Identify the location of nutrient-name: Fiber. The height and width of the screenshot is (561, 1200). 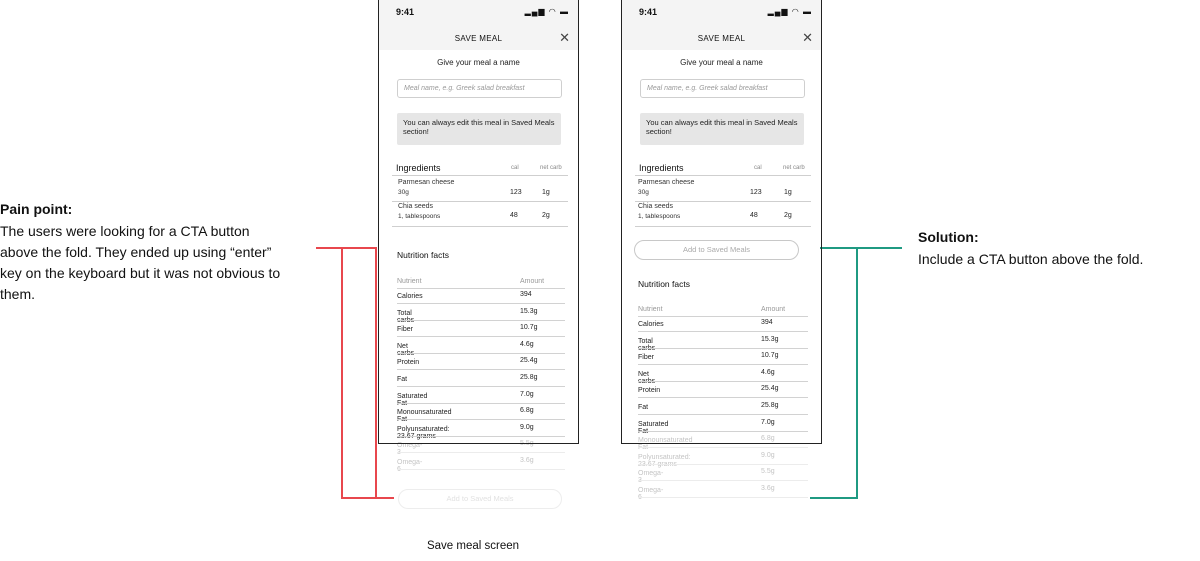
(646, 358).